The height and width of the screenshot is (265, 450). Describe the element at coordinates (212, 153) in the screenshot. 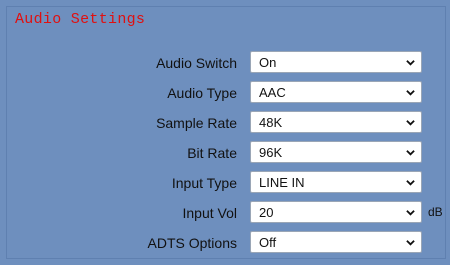

I see `bit-rate-label: Bit Rate` at that location.